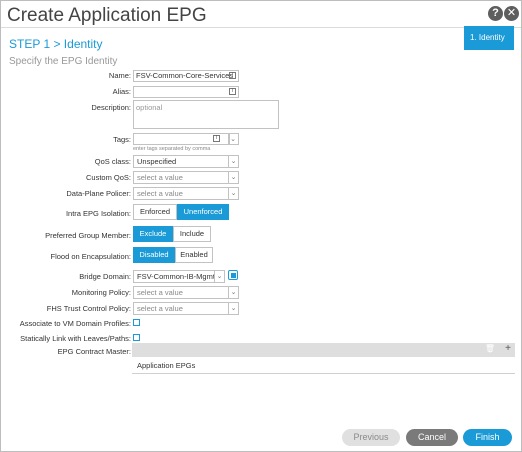  What do you see at coordinates (112, 161) in the screenshot?
I see `qos-class-label: QoS class:` at bounding box center [112, 161].